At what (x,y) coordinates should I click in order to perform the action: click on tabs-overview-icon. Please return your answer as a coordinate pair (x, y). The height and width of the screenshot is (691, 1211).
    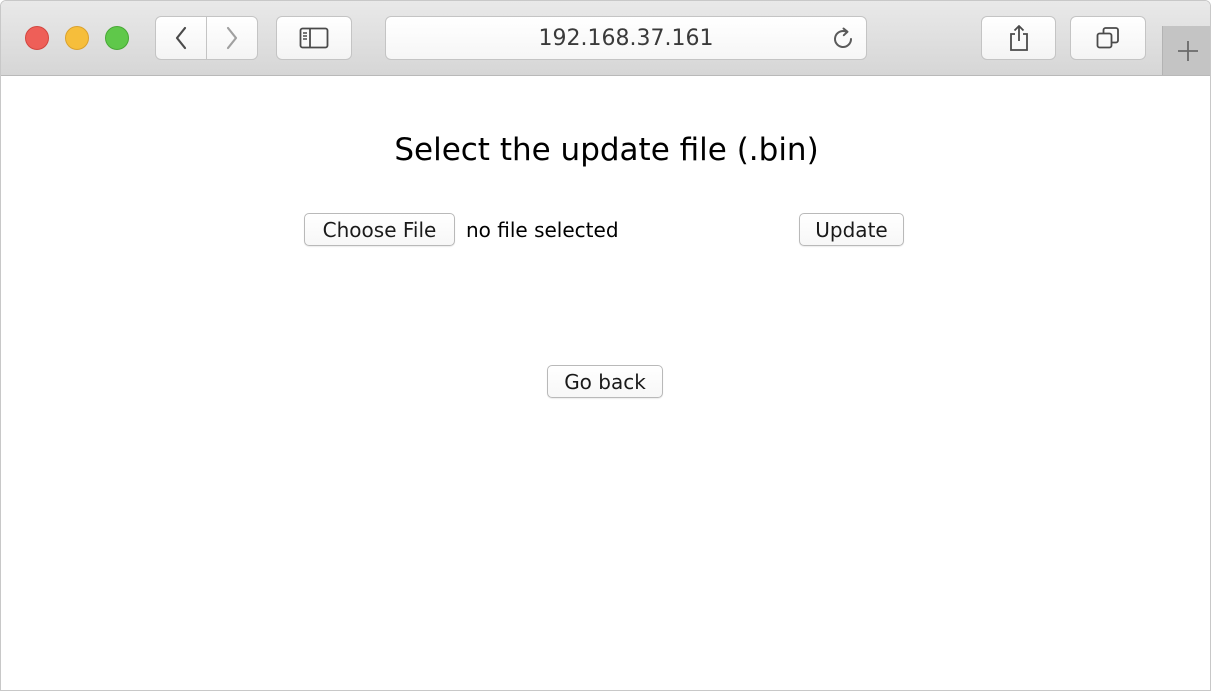
    Looking at the image, I should click on (1107, 38).